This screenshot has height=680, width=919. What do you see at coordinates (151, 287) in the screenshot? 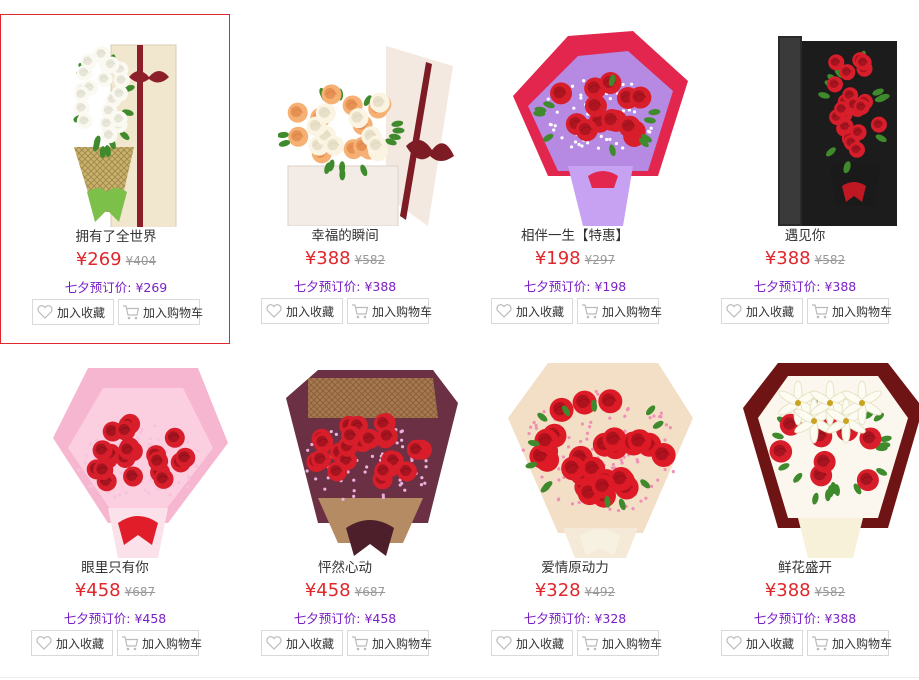
I see `presale-value: ¥269` at bounding box center [151, 287].